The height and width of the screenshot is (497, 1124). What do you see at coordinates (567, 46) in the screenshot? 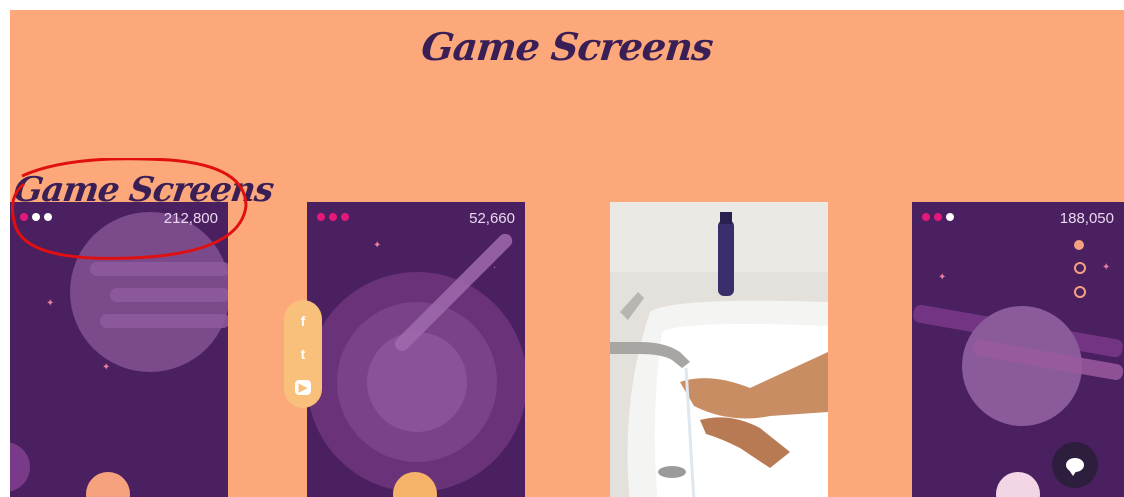
I see `page-title: Game Screens` at bounding box center [567, 46].